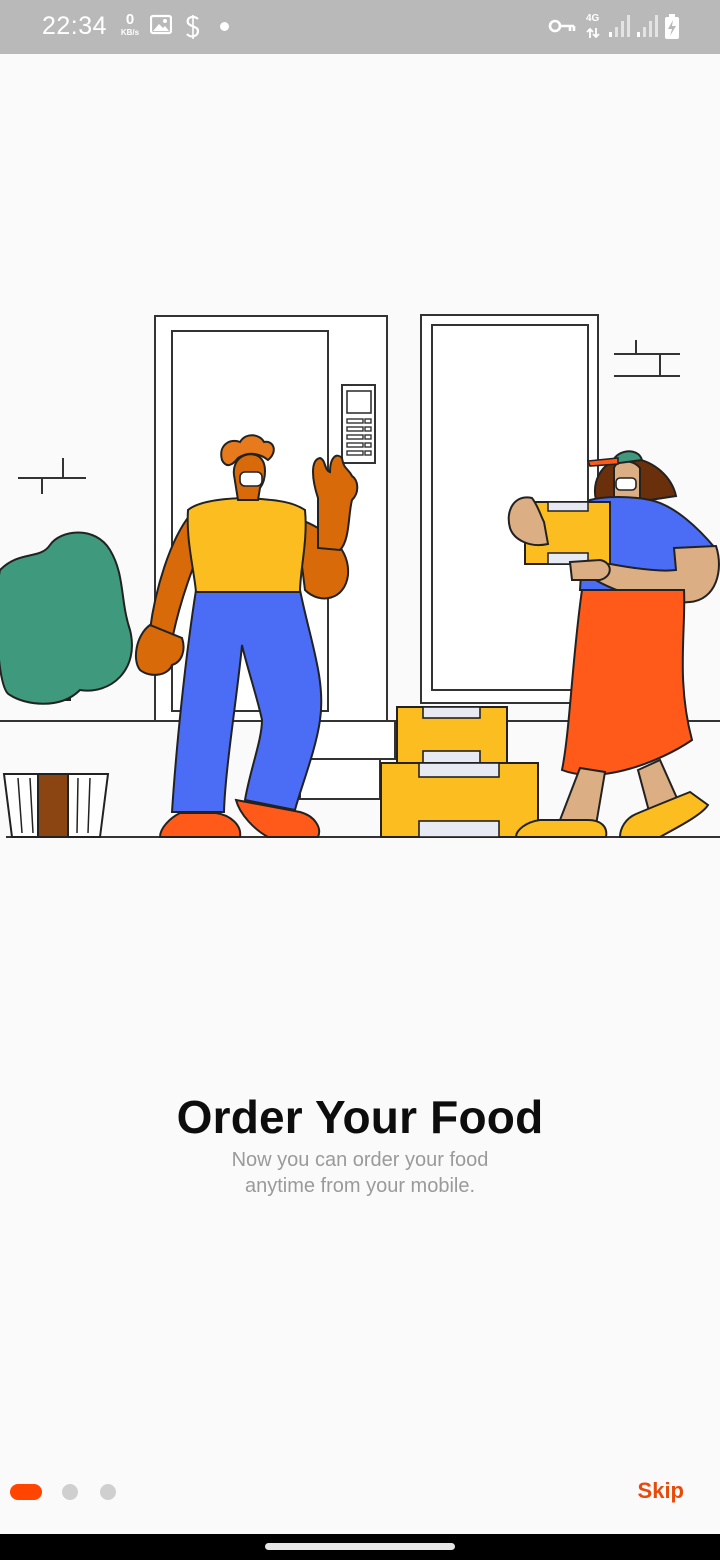 The height and width of the screenshot is (1560, 720). What do you see at coordinates (360, 27) in the screenshot?
I see `status-bar: 22:34 0 KB/s 4G` at bounding box center [360, 27].